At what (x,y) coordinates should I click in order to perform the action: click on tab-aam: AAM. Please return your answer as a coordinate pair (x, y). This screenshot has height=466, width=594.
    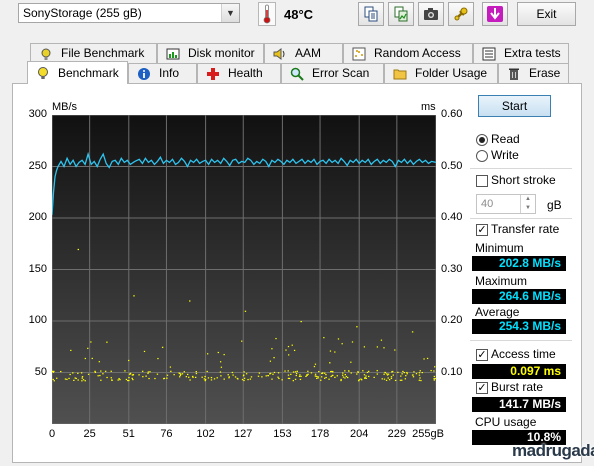
    Looking at the image, I should click on (303, 53).